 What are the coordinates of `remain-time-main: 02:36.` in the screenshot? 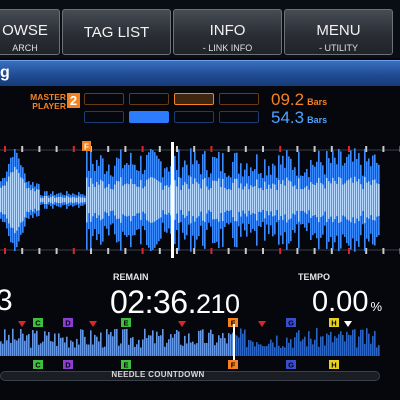 It's located at (153, 302).